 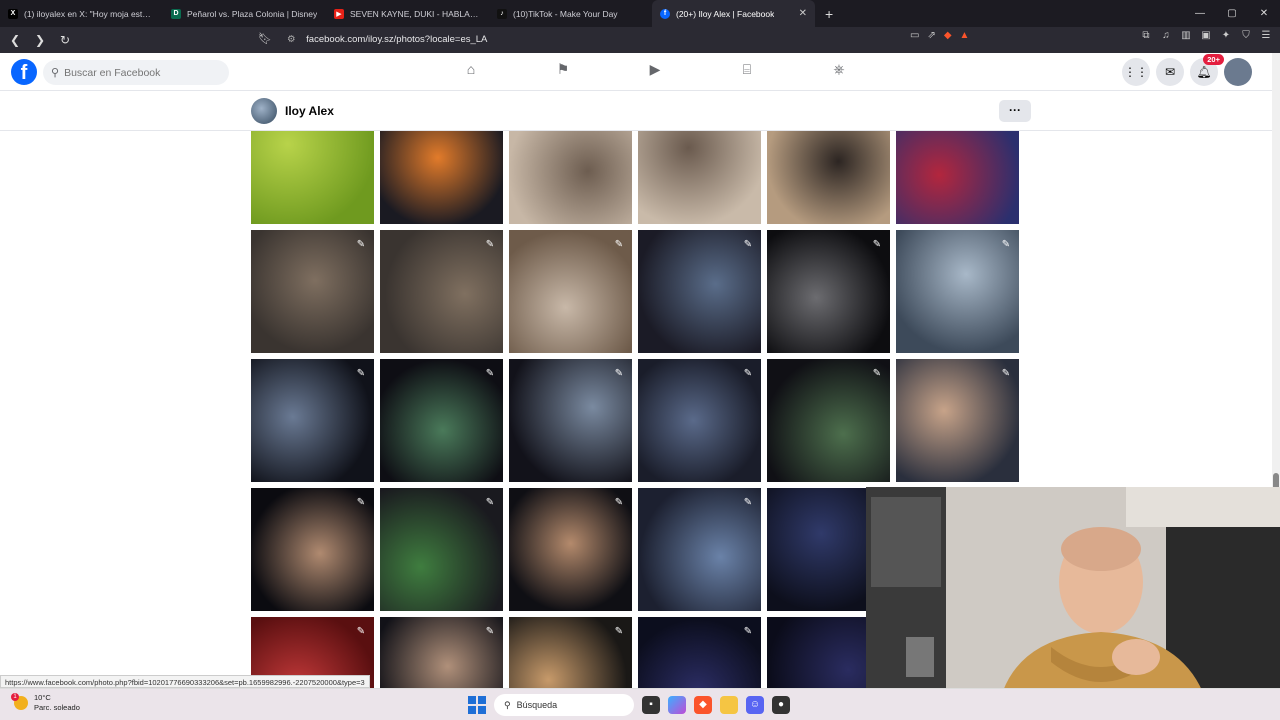 What do you see at coordinates (1015, 111) in the screenshot?
I see `more-options-button: ···` at bounding box center [1015, 111].